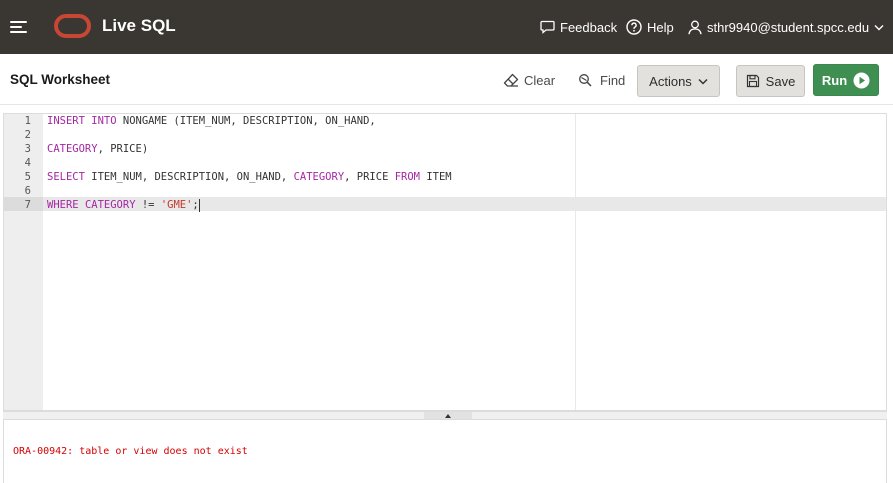  I want to click on collapse-arrow-icon, so click(448, 415).